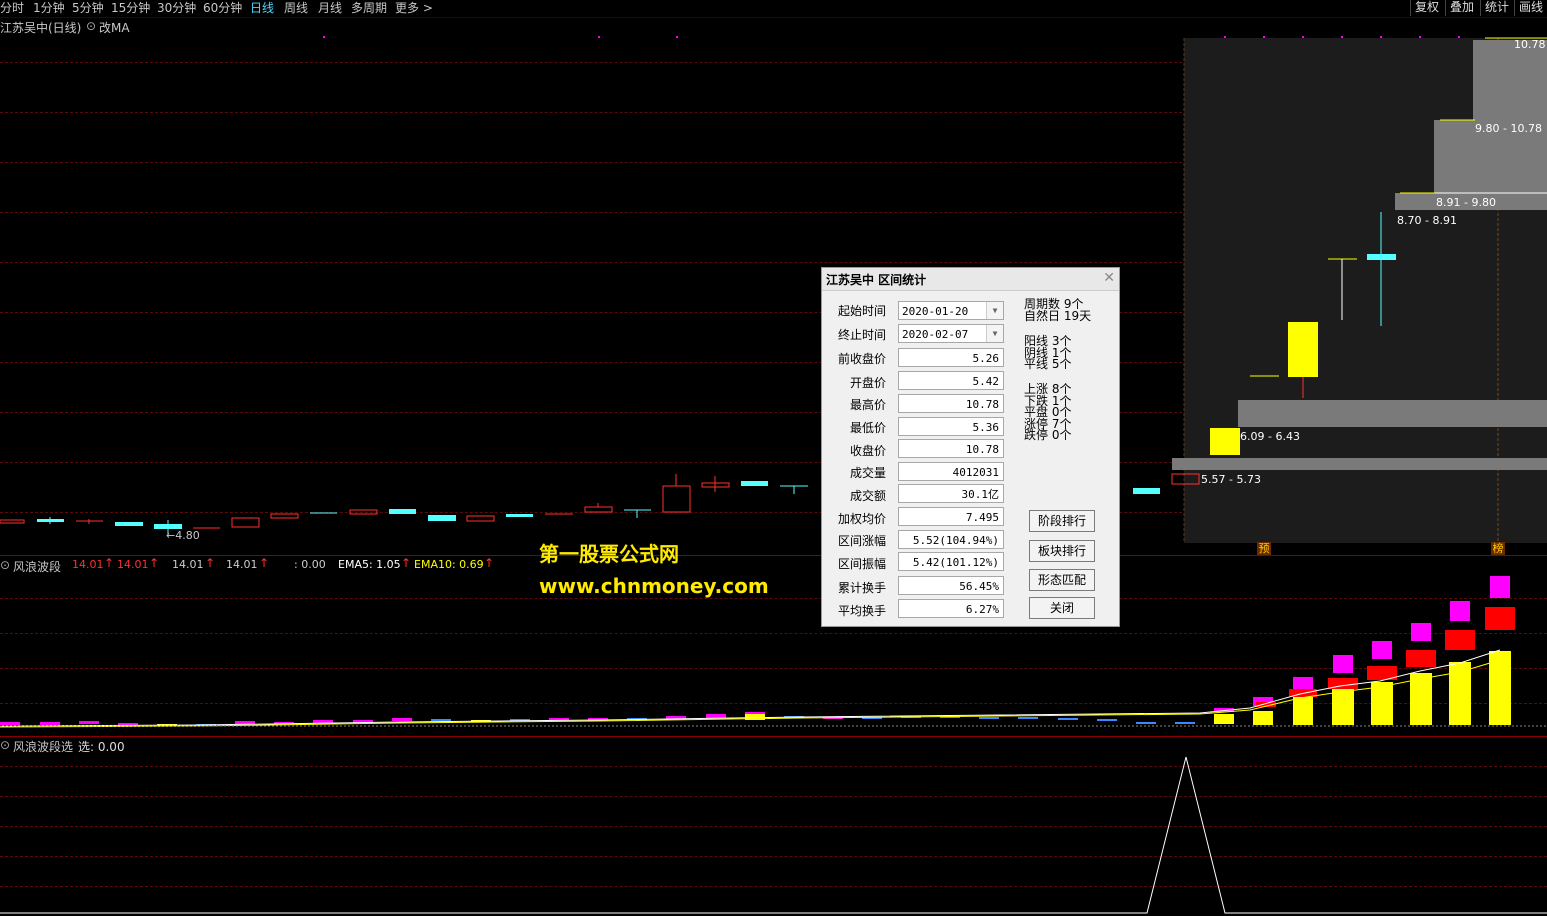  What do you see at coordinates (867, 383) in the screenshot?
I see `open-label: 开盘价` at bounding box center [867, 383].